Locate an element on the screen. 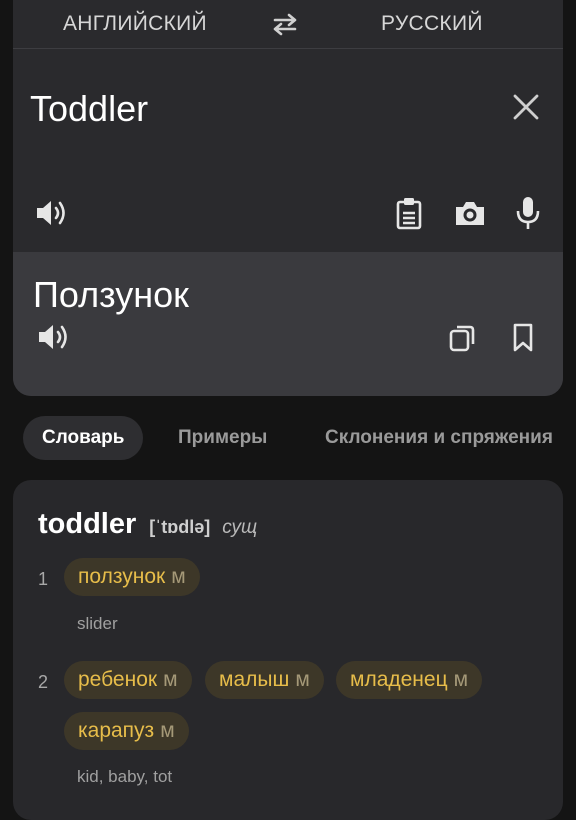 This screenshot has height=820, width=576. copy-icon is located at coordinates (462, 338).